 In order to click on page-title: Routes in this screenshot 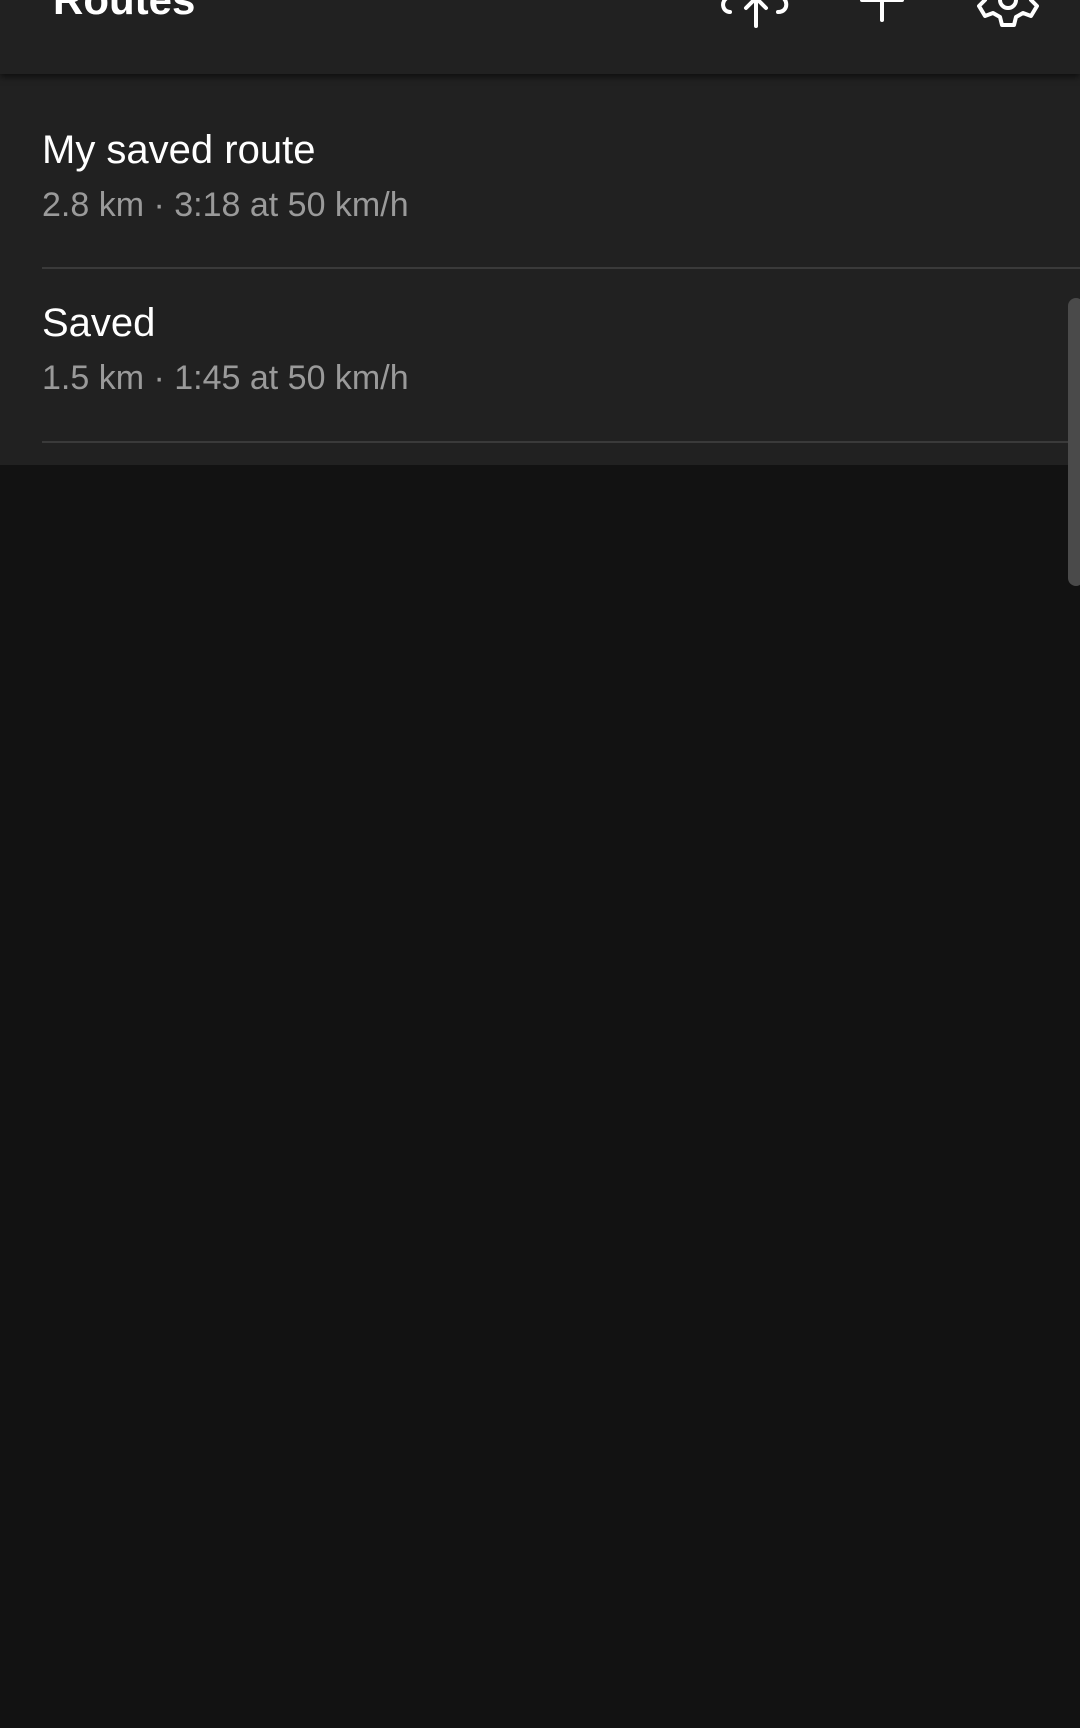, I will do `click(124, 15)`.